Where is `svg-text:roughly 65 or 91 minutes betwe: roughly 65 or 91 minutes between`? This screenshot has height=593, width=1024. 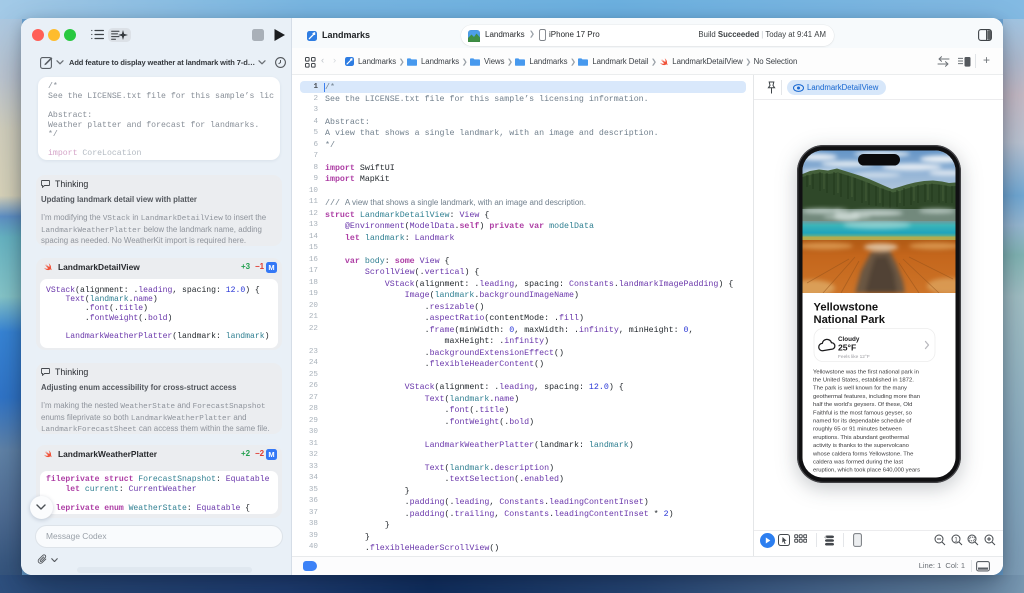 svg-text:roughly 65 or 91 minutes betwe: roughly 65 or 91 minutes between is located at coordinates (857, 430).